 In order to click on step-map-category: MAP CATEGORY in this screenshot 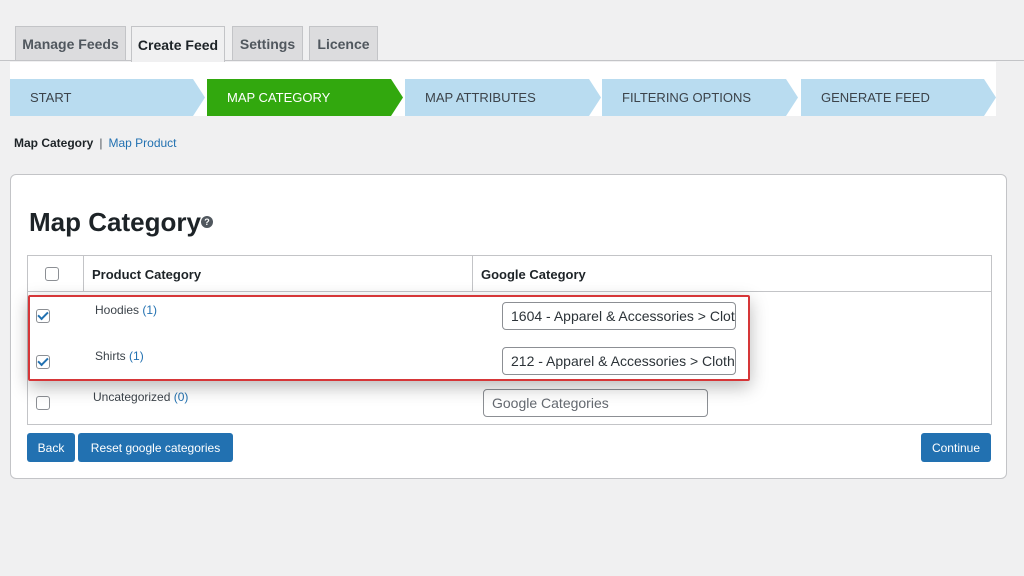, I will do `click(305, 97)`.